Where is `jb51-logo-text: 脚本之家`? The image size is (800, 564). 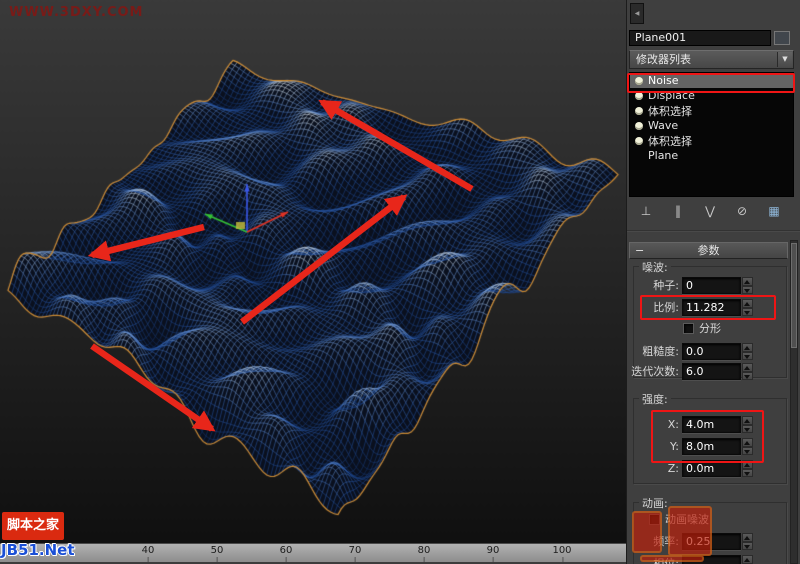
jb51-logo-text: 脚本之家 is located at coordinates (33, 526).